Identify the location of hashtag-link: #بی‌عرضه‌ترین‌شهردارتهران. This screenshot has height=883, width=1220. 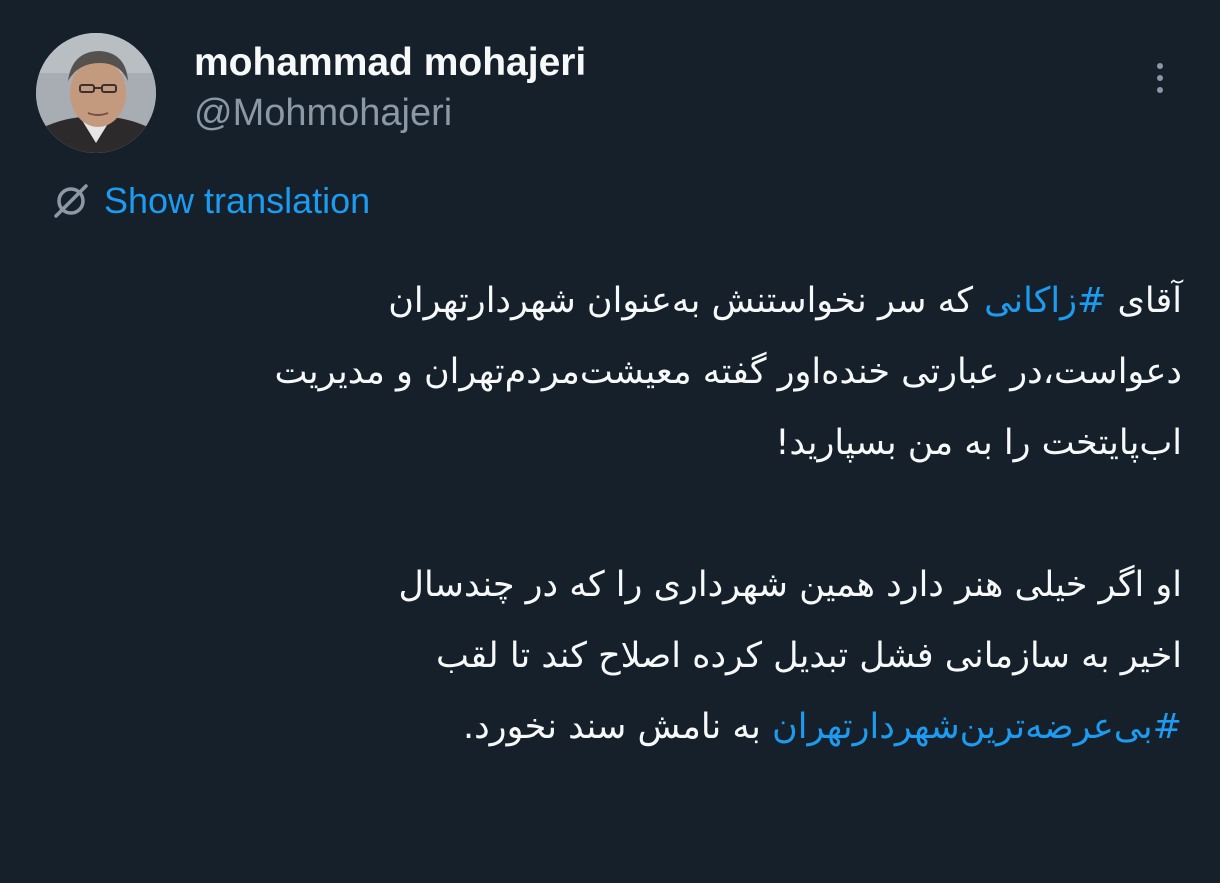
(977, 727).